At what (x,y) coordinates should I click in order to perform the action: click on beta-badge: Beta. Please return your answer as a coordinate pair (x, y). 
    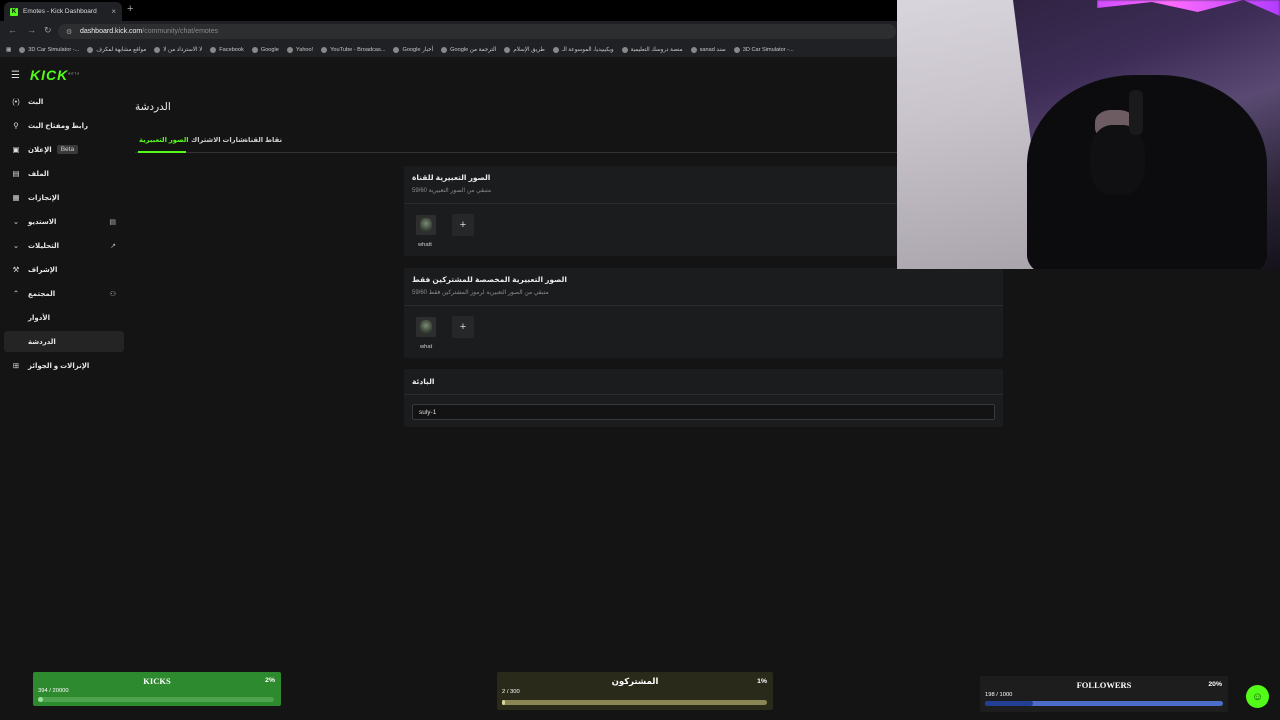
    Looking at the image, I should click on (67, 149).